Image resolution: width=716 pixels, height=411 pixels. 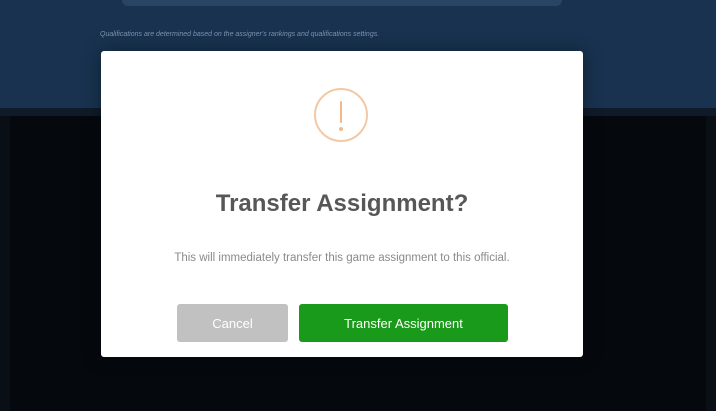 What do you see at coordinates (342, 3) in the screenshot?
I see `background-input-field` at bounding box center [342, 3].